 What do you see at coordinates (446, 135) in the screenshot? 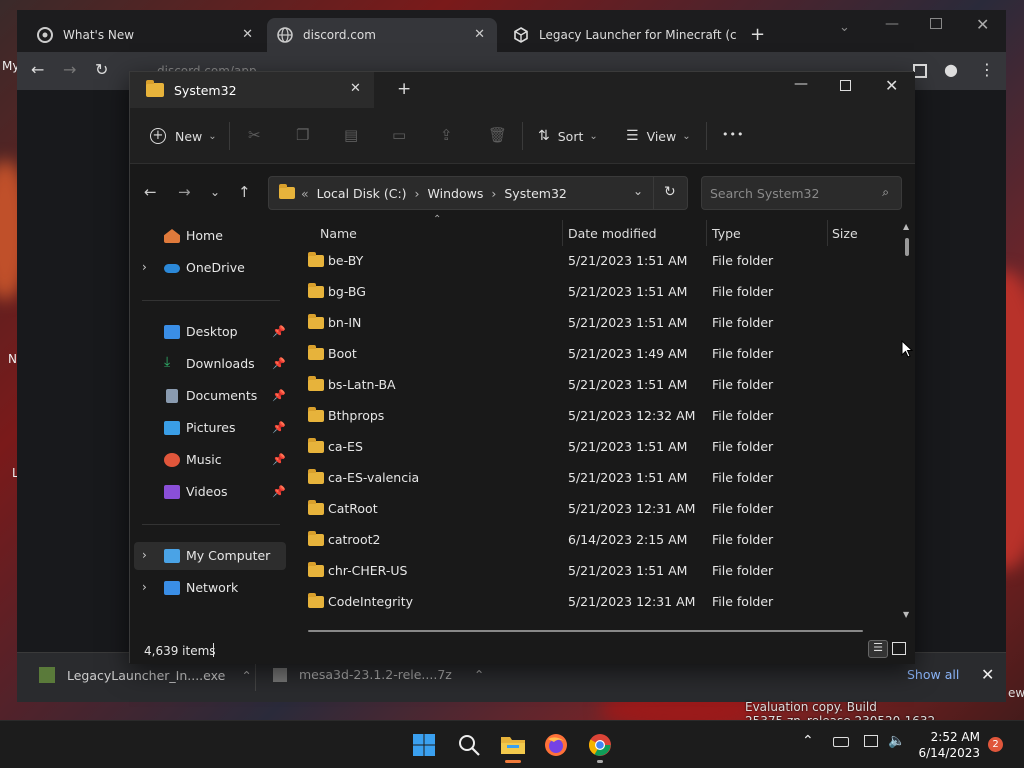
I see `share-icon: ⇪` at bounding box center [446, 135].